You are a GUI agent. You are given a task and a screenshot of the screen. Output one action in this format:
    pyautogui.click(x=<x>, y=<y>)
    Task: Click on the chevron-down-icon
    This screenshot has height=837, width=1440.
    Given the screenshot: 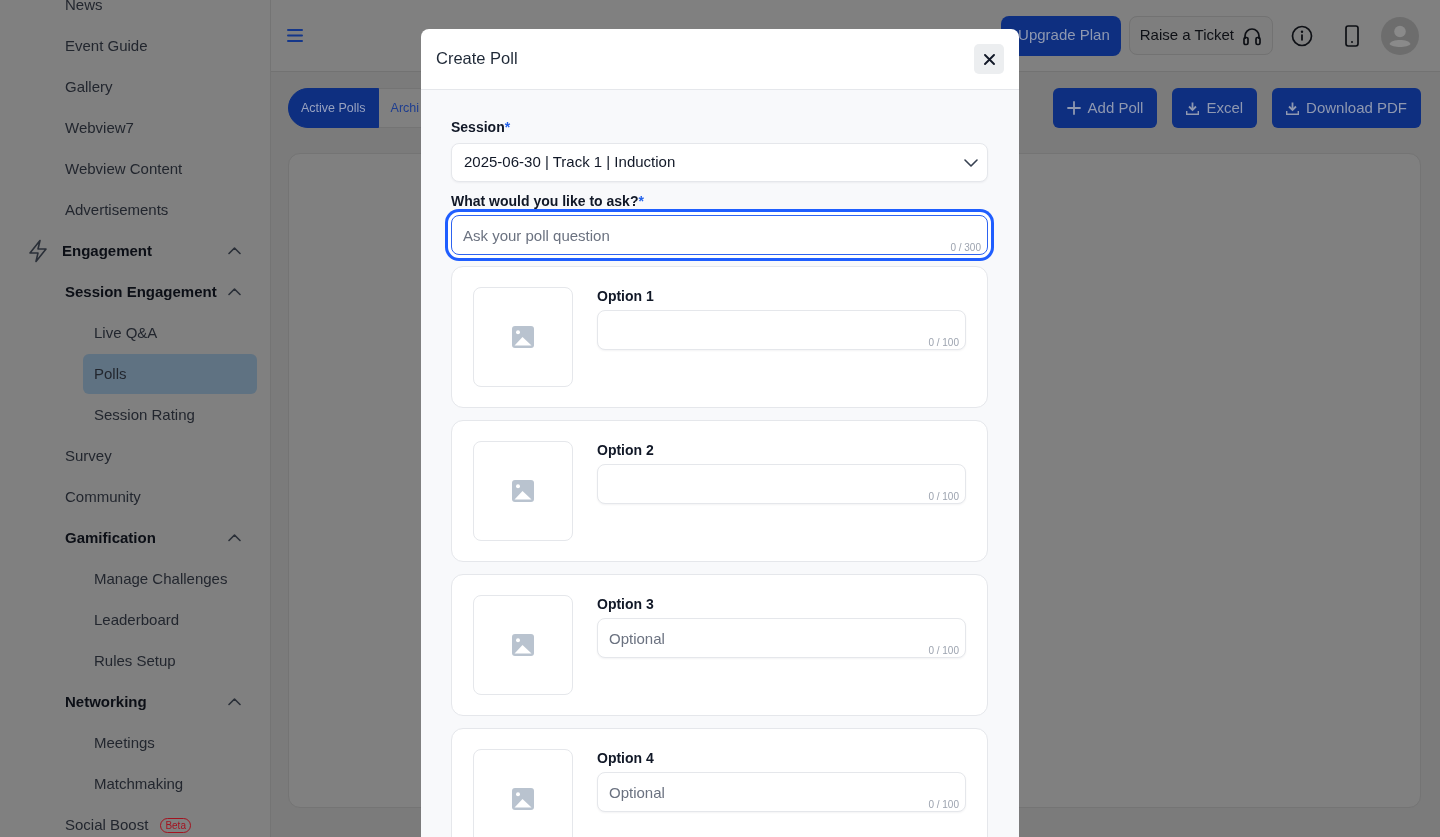 What is the action you would take?
    pyautogui.click(x=971, y=163)
    